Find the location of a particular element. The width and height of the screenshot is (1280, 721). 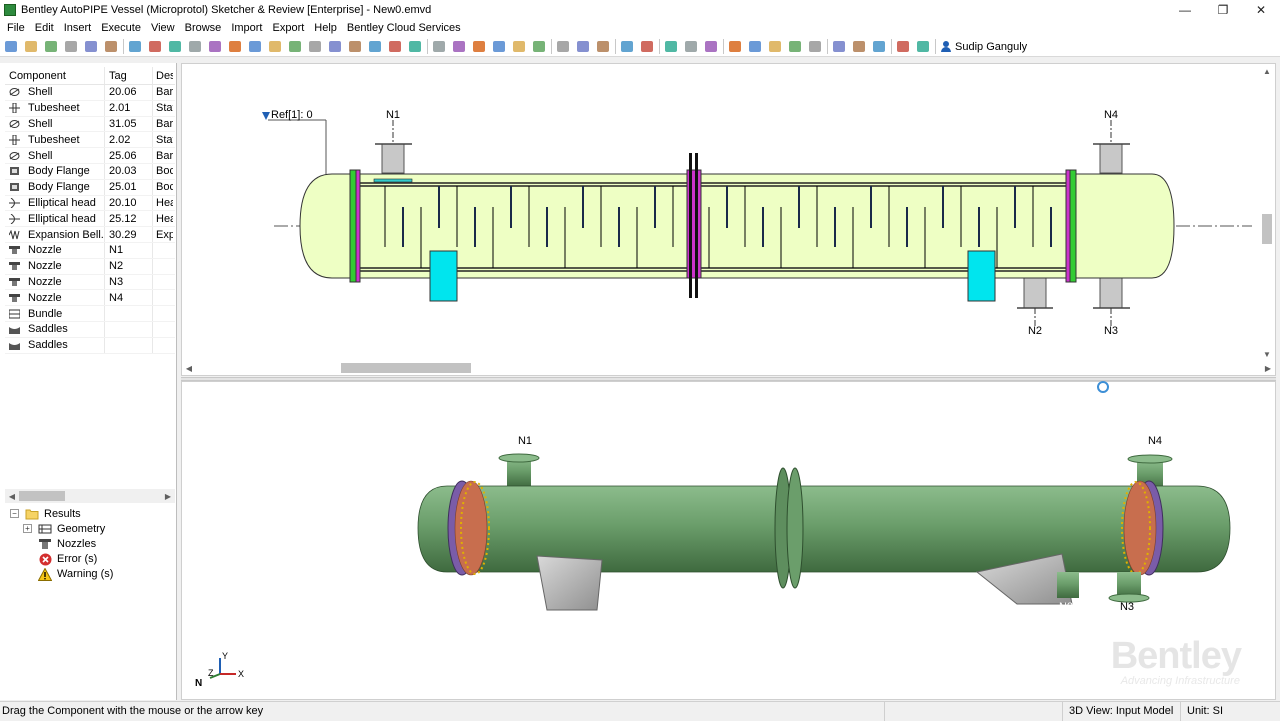

menu-insert: Insert is located at coordinates (78, 28).